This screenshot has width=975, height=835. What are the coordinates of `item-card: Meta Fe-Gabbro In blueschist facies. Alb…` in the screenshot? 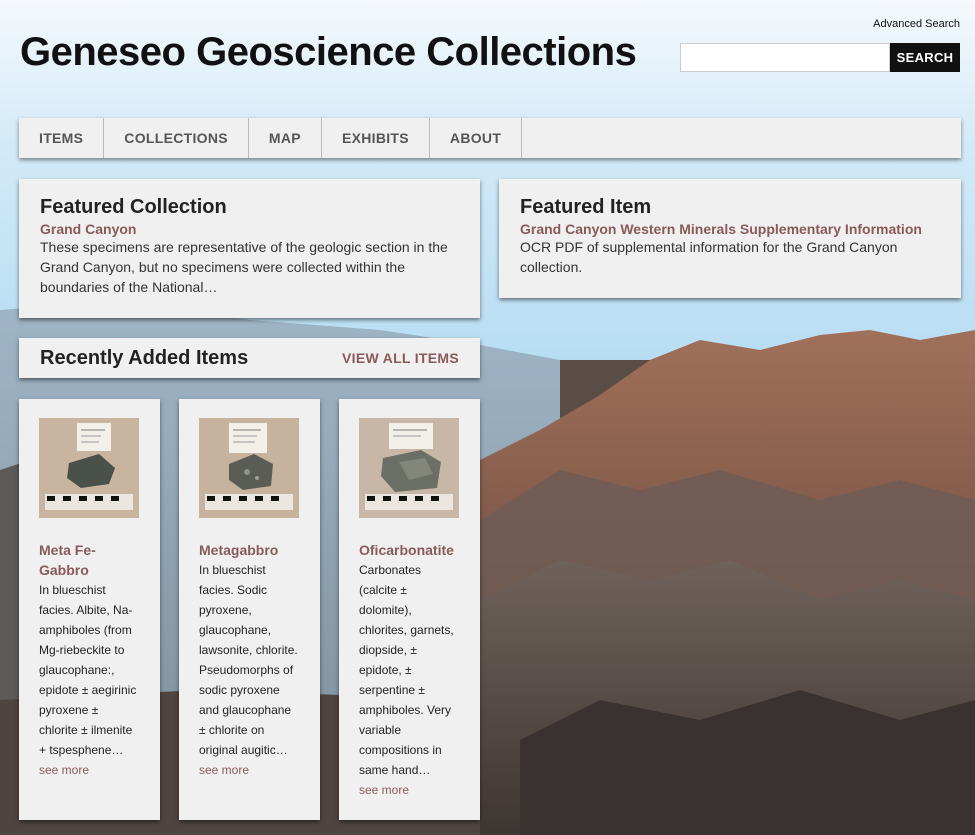 It's located at (89, 609).